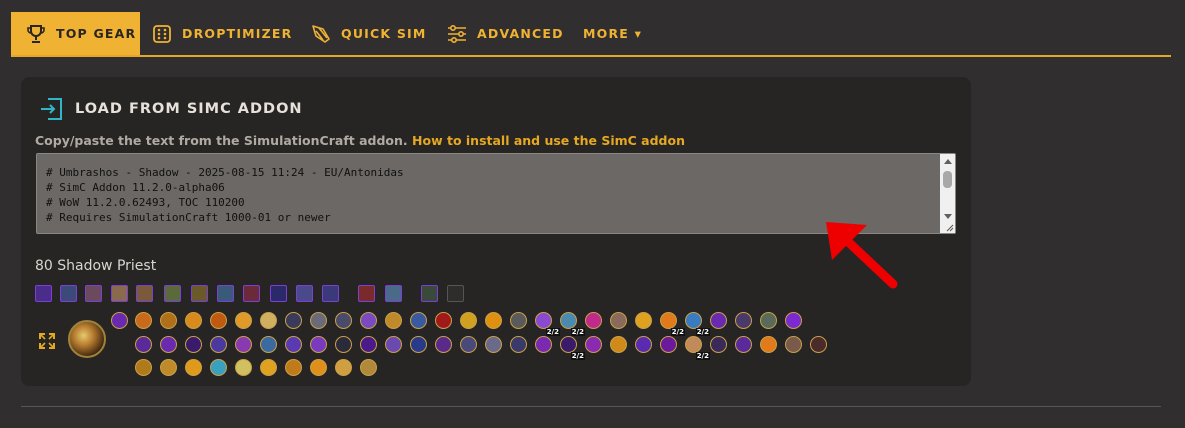 The height and width of the screenshot is (428, 1185). What do you see at coordinates (591, 406) in the screenshot?
I see `section-divider` at bounding box center [591, 406].